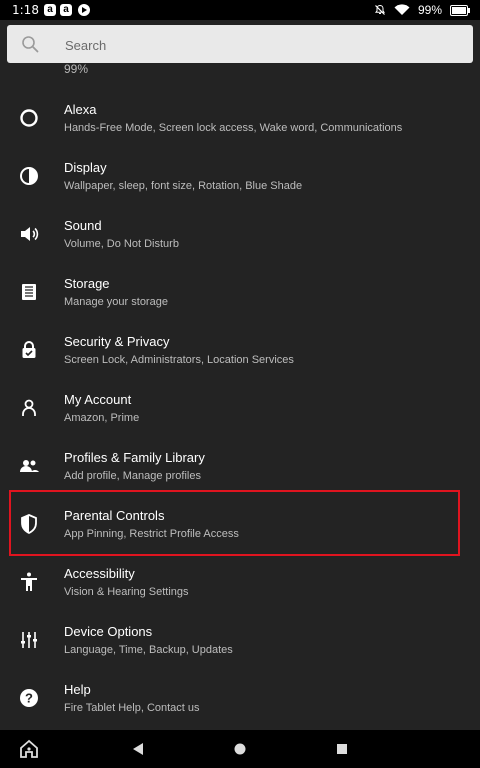  Describe the element at coordinates (25, 10) in the screenshot. I see `status-time: 1:18` at that location.